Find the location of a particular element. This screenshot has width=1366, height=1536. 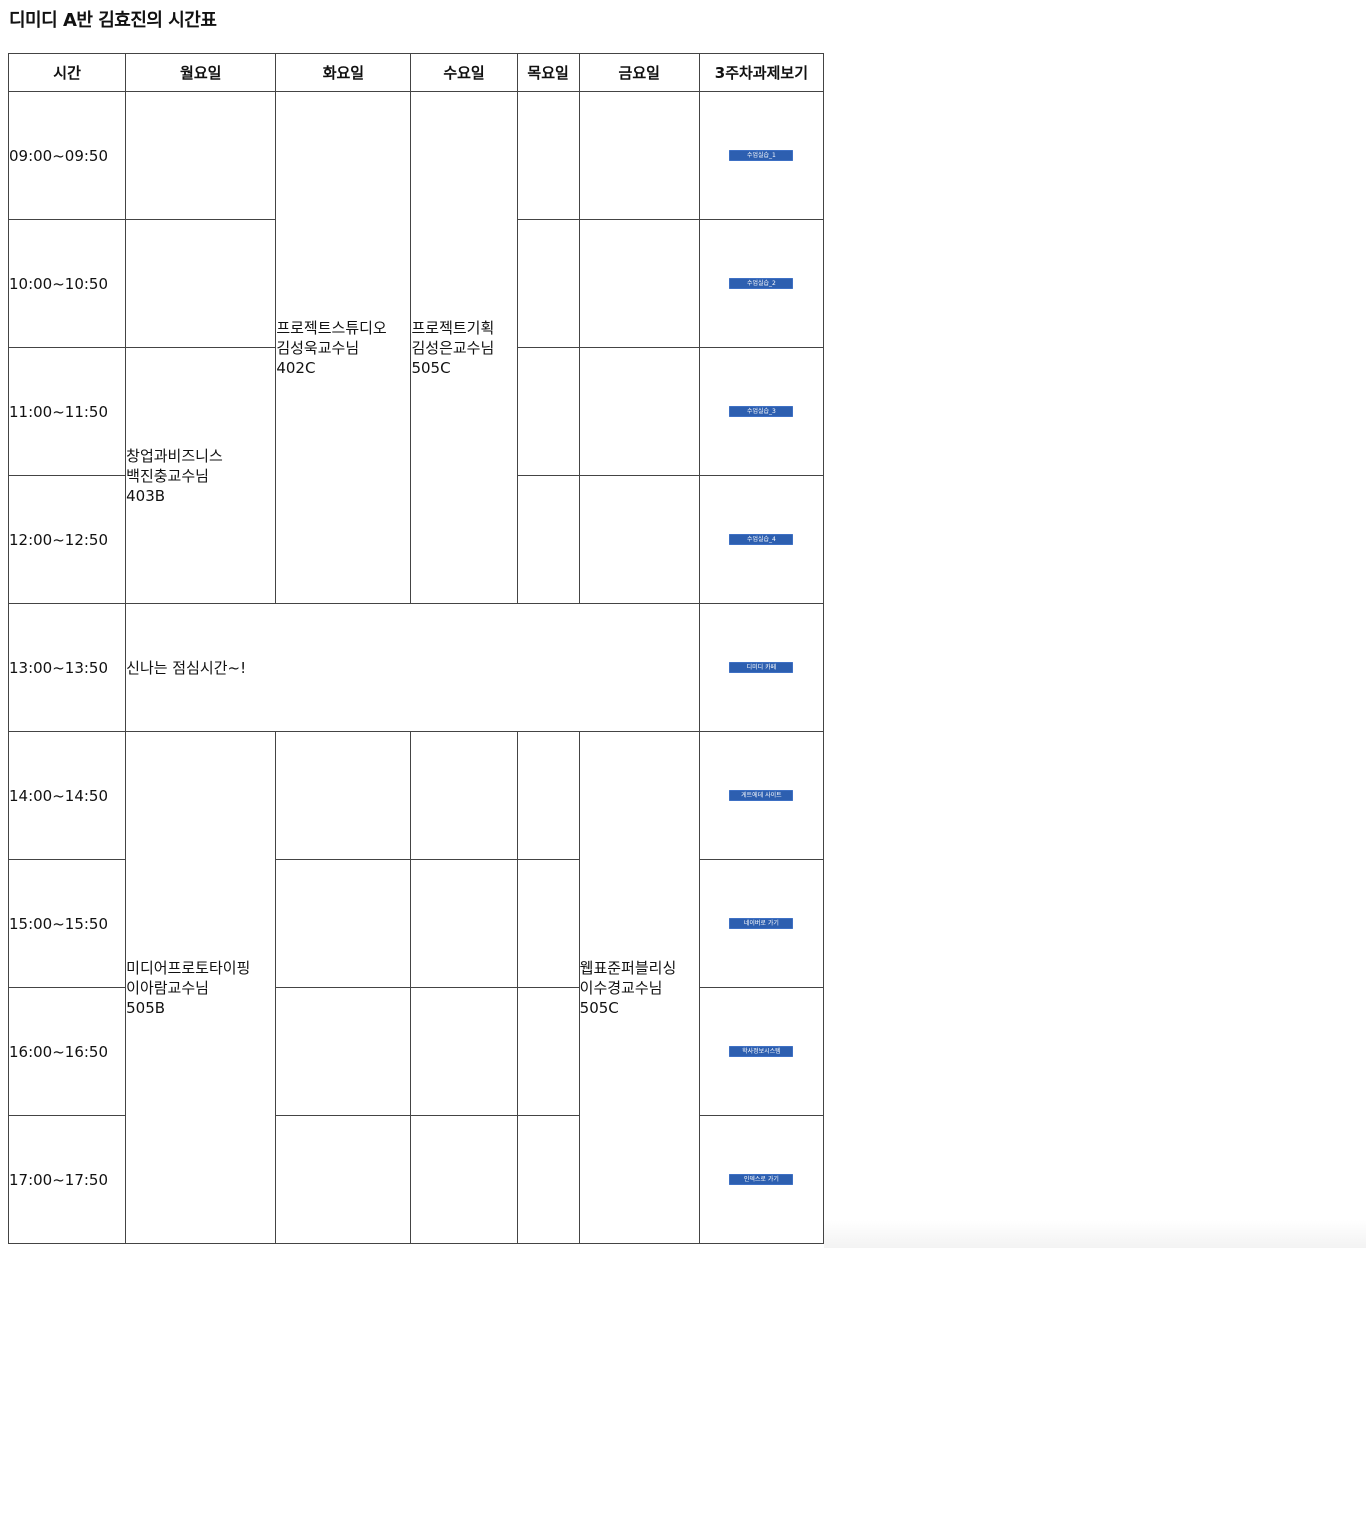

header-time: 시간 is located at coordinates (67, 72).